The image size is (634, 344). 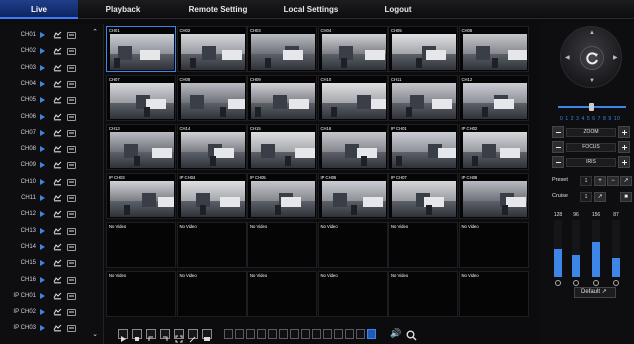 I want to click on video-cell: CH12, so click(x=493, y=98).